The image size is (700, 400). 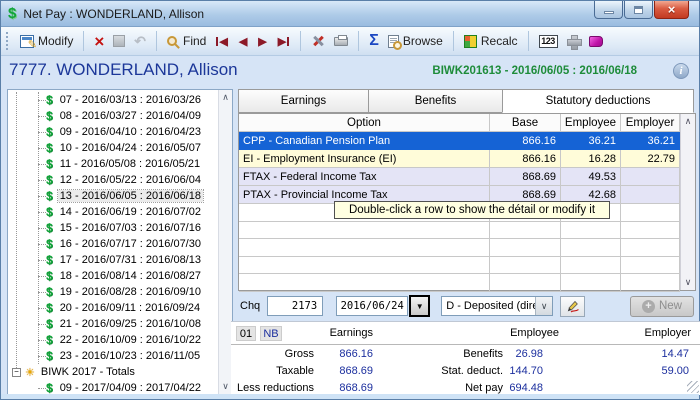 What do you see at coordinates (525, 123) in the screenshot?
I see `column-header-base: Base` at bounding box center [525, 123].